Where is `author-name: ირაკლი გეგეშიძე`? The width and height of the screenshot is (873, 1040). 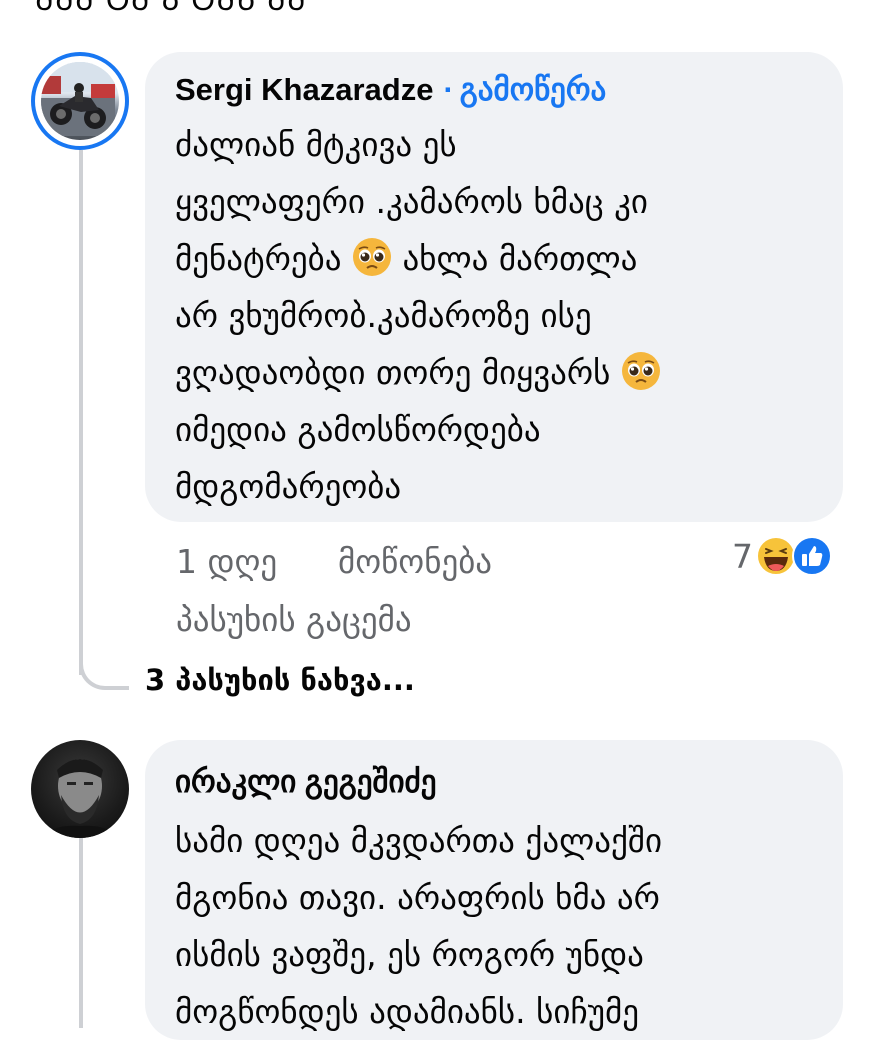
author-name: ირაკლი გეგეშიძე is located at coordinates (305, 781).